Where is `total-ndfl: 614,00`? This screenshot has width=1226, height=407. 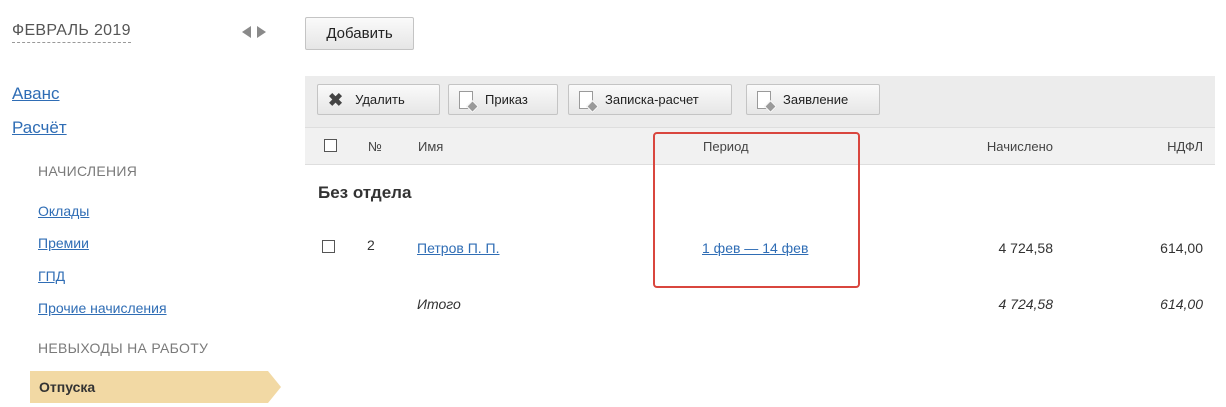
total-ndfl: 614,00 is located at coordinates (1181, 304).